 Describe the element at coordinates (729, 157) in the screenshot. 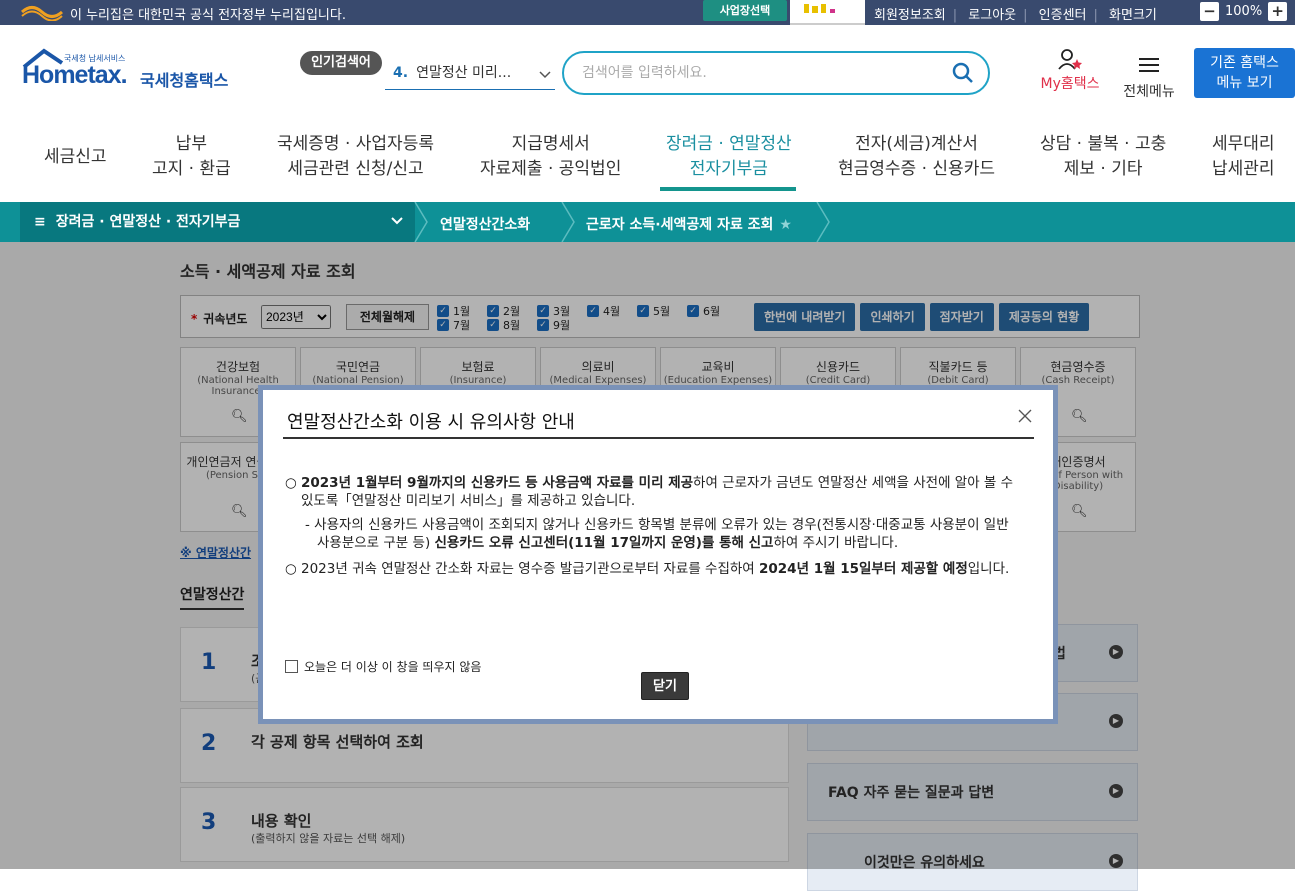

I see `nav-year-end-settlement: 장려금 · 연말정산전자기부금` at that location.